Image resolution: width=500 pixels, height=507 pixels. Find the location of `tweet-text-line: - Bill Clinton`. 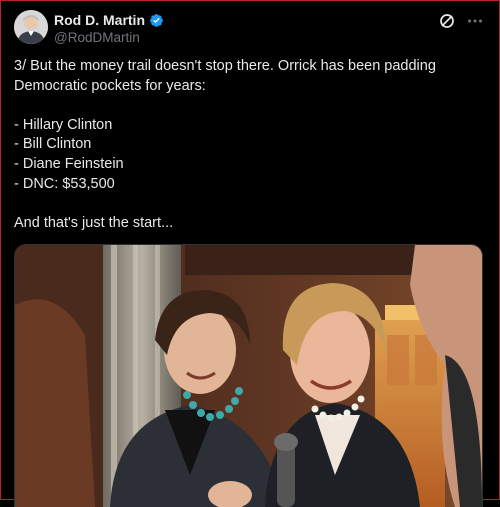

tweet-text-line: - Bill Clinton is located at coordinates (53, 144).